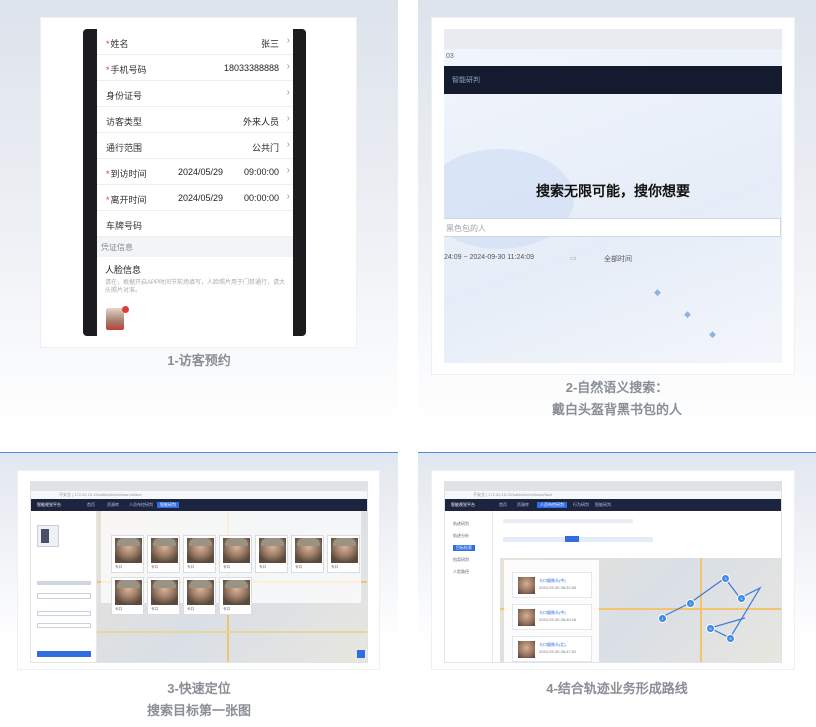 The height and width of the screenshot is (727, 816). I want to click on form-row: *离开时间 2024/05/29 00:00:00 ›, so click(195, 198).